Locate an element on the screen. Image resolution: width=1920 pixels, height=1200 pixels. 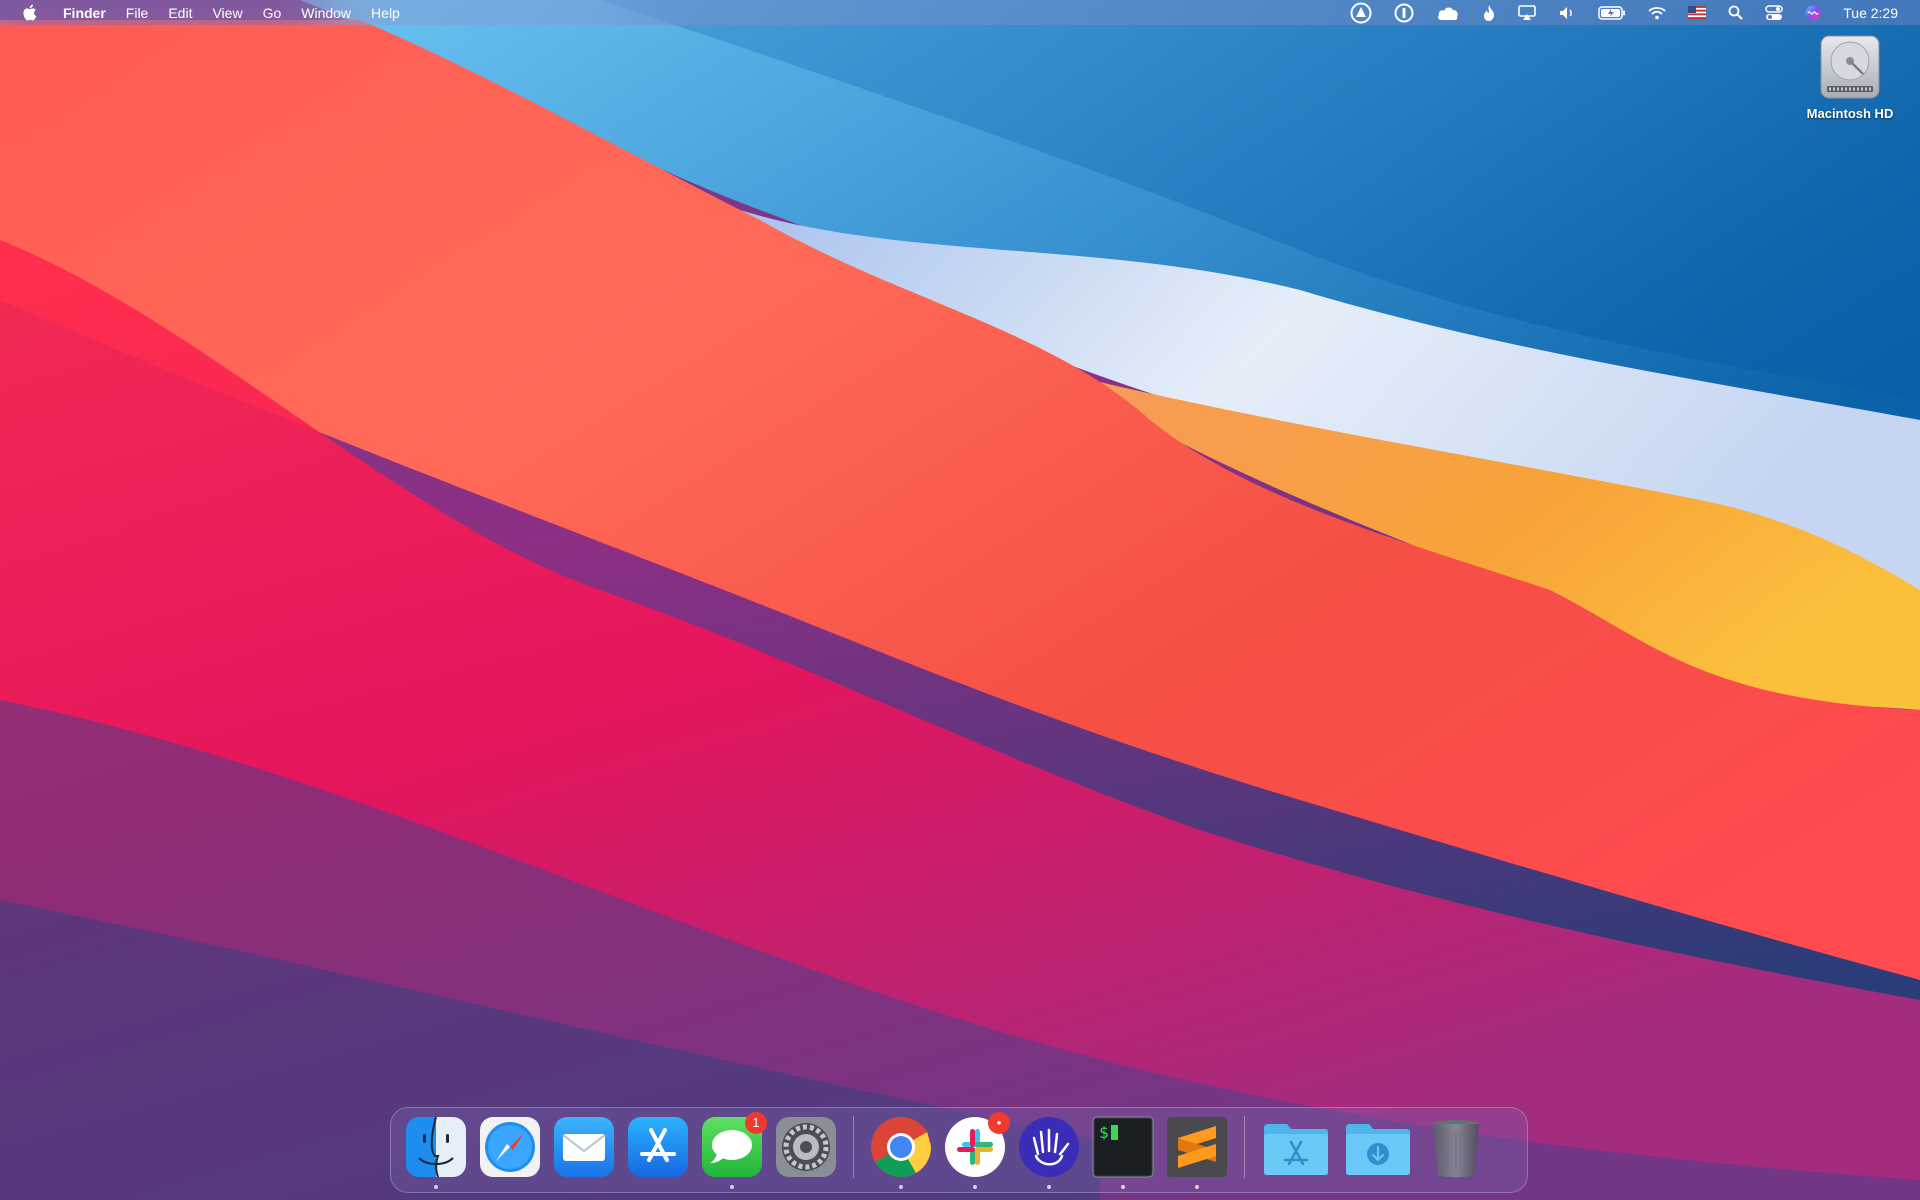
dock-item-downloads is located at coordinates (1378, 1147).